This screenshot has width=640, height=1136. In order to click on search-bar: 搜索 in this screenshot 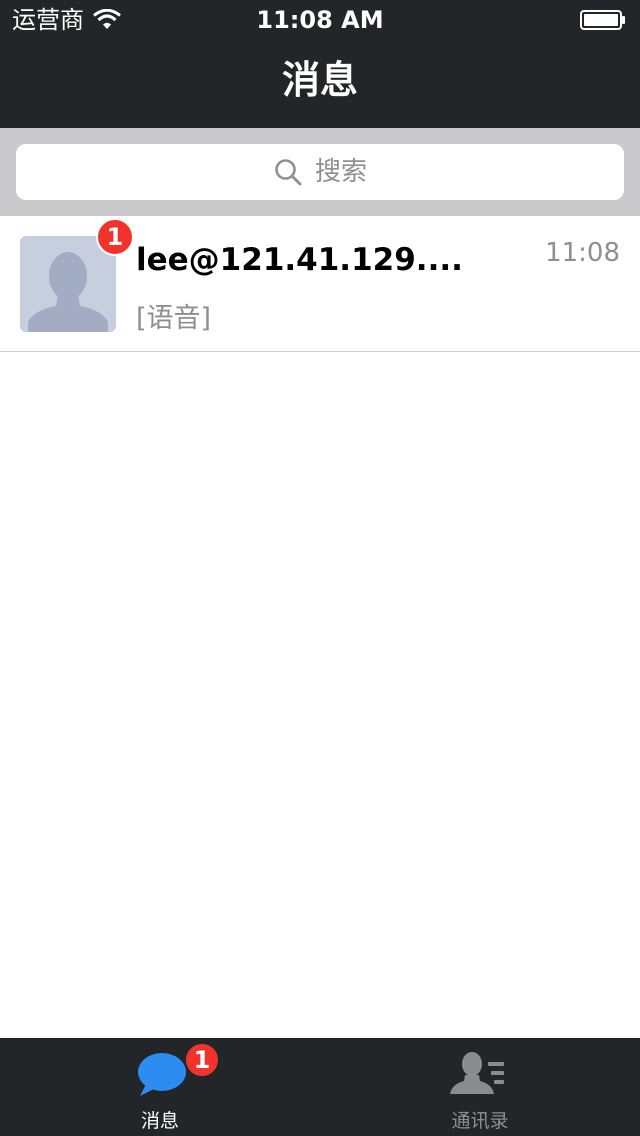, I will do `click(320, 172)`.